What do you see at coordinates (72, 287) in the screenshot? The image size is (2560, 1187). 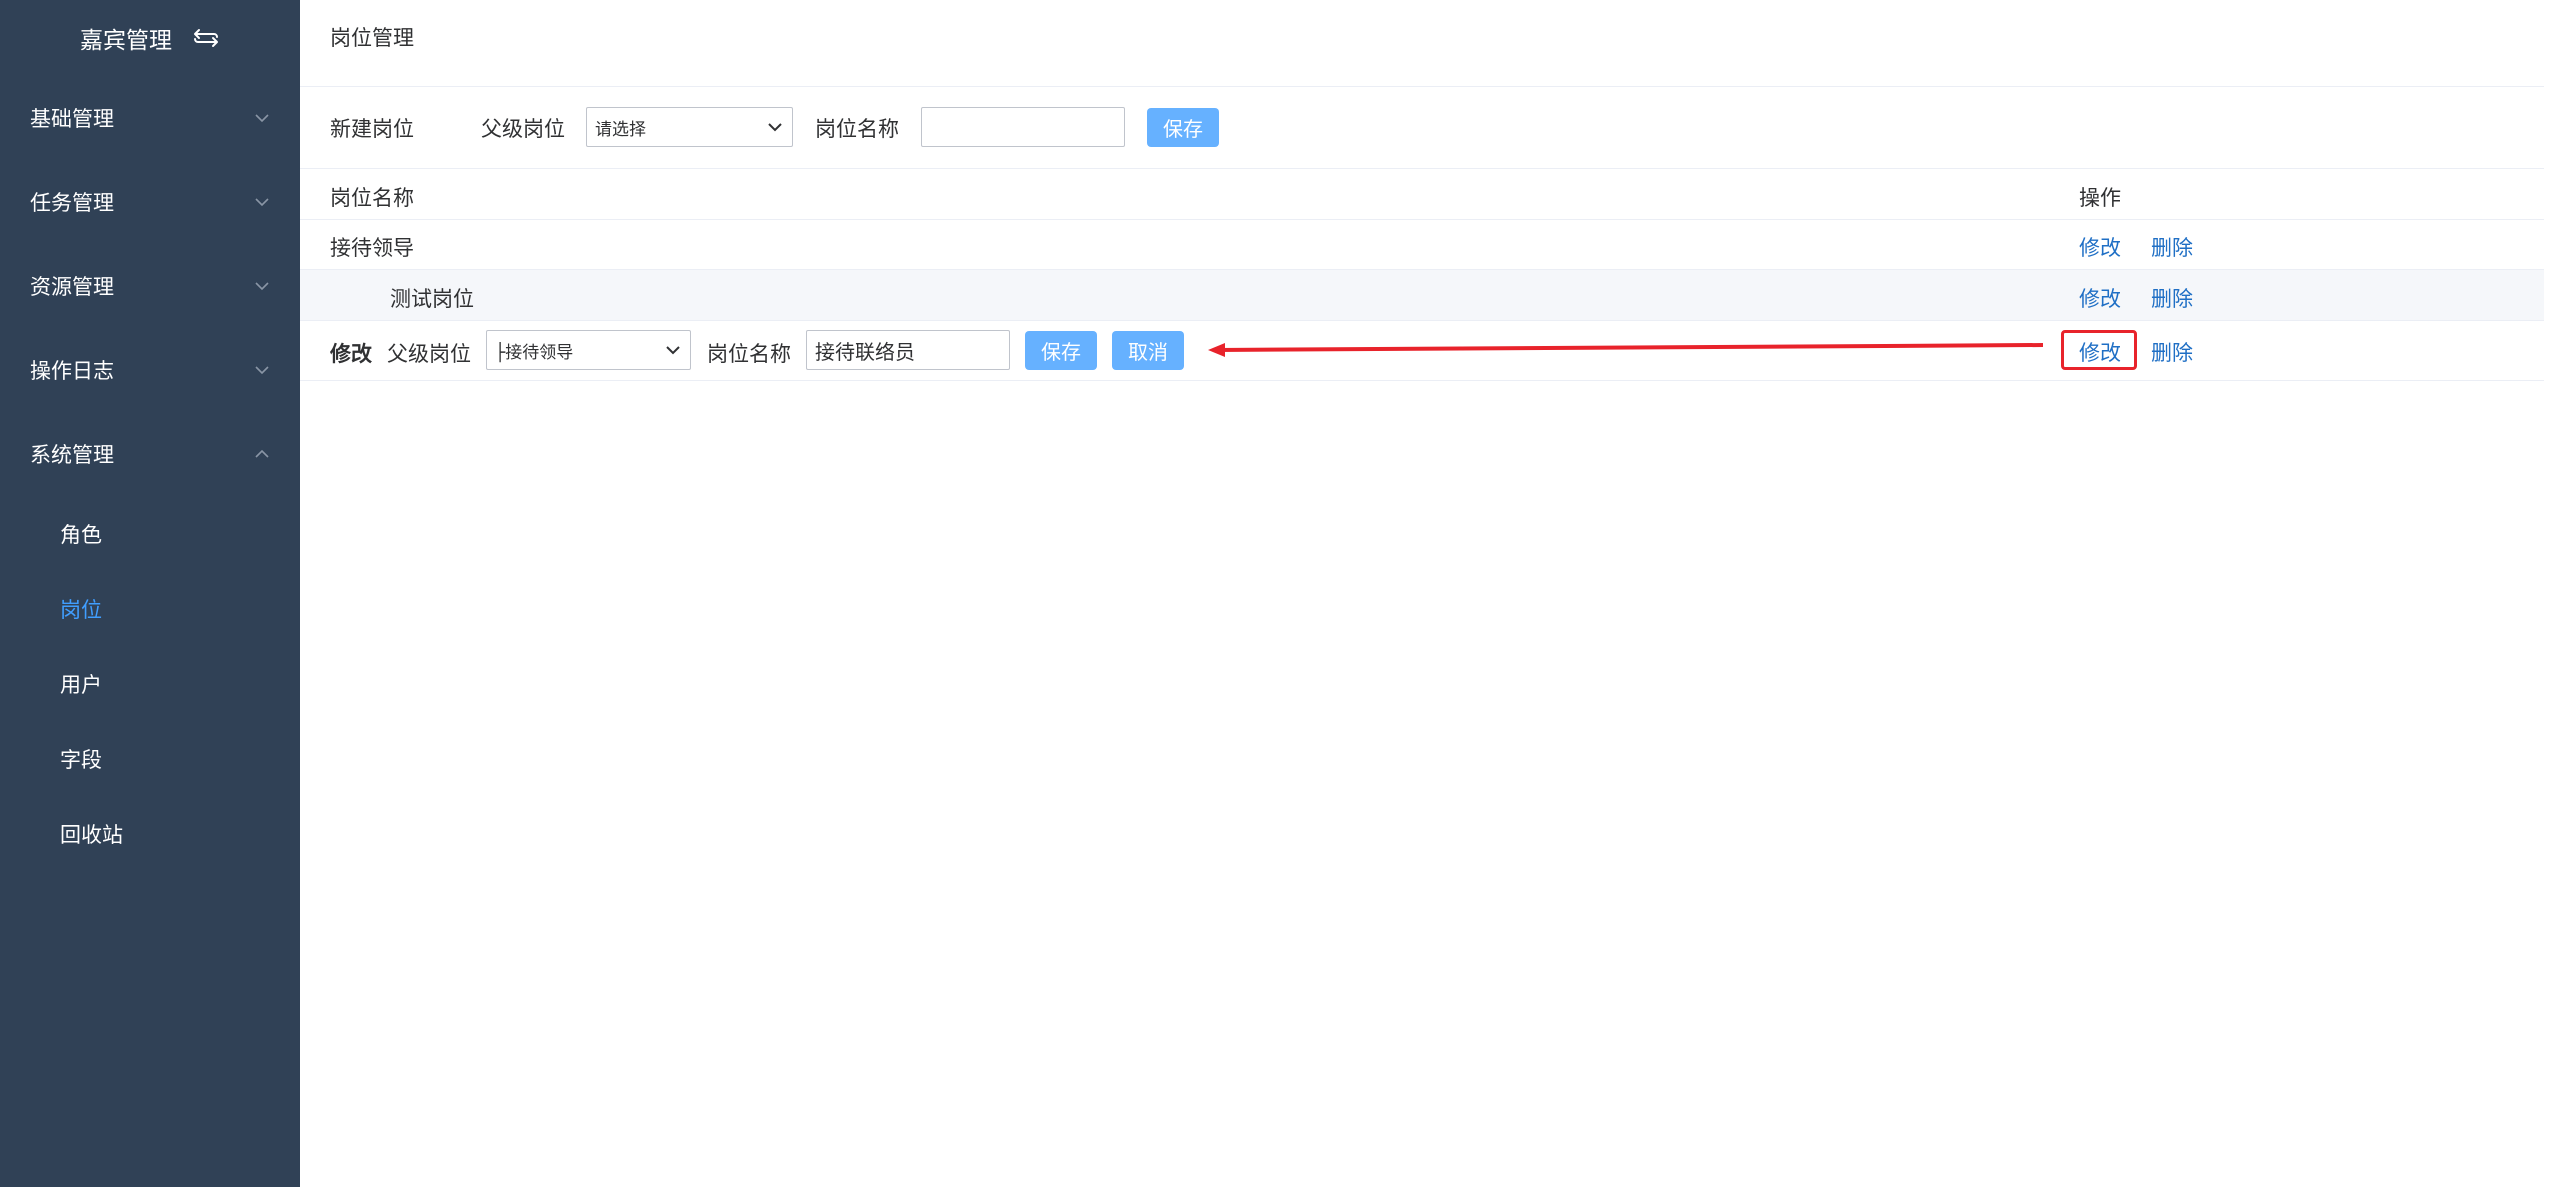 I see `menu-label: 资源管理` at bounding box center [72, 287].